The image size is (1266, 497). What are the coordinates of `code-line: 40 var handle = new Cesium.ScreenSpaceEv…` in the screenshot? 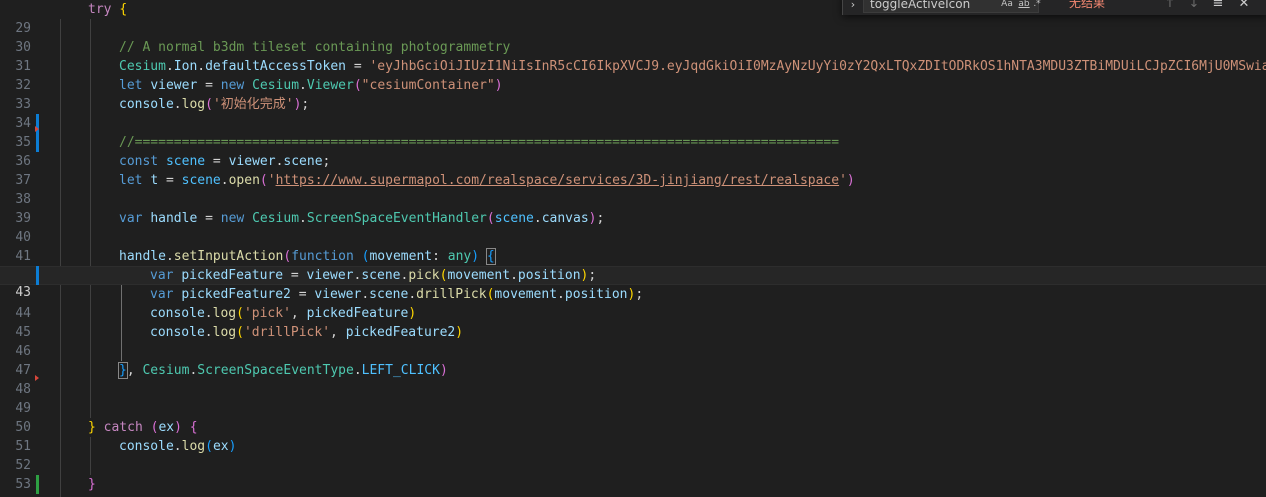 It's located at (633, 227).